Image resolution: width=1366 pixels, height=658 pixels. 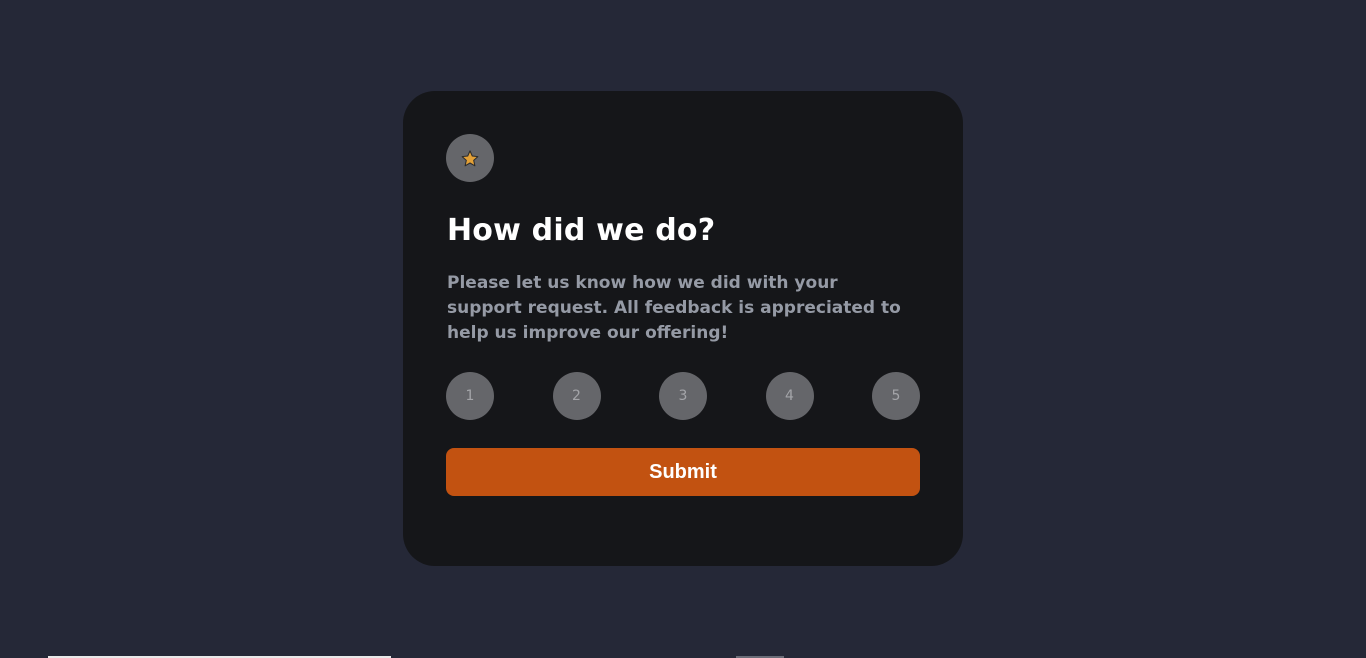 What do you see at coordinates (470, 396) in the screenshot?
I see `rating-button-1: 1` at bounding box center [470, 396].